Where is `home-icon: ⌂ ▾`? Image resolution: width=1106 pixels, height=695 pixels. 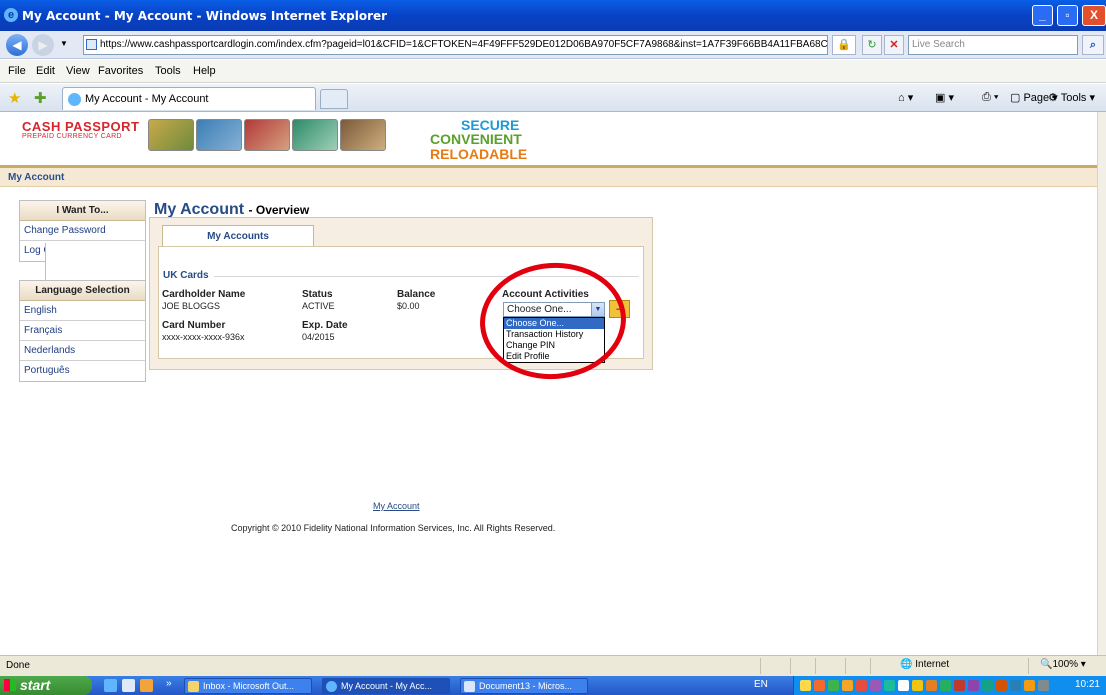 home-icon: ⌂ ▾ is located at coordinates (905, 97).